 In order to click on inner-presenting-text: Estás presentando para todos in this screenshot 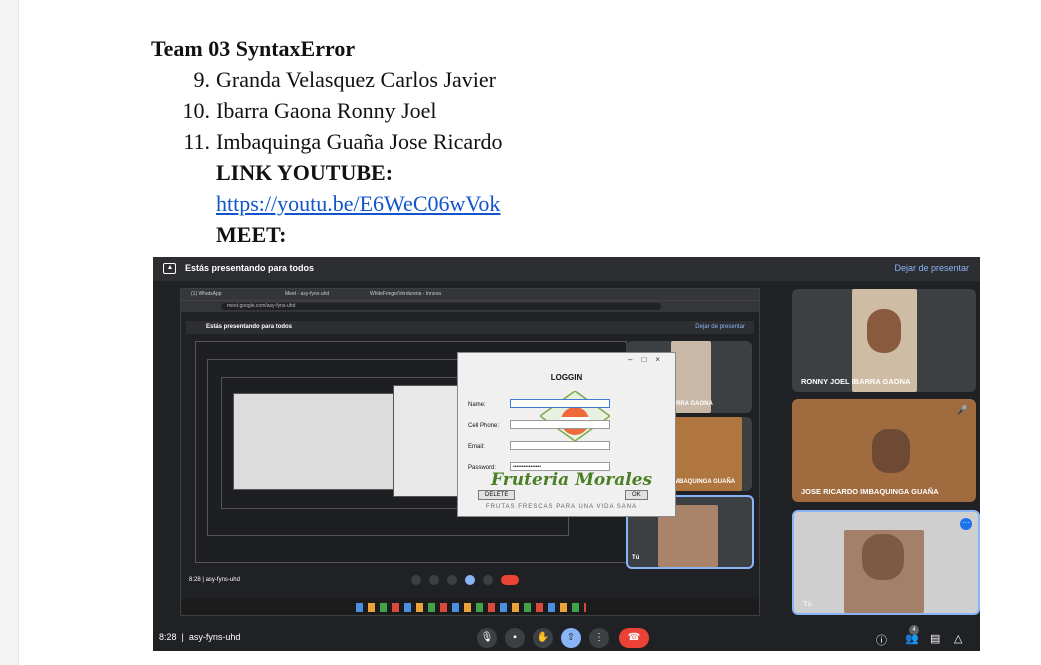, I will do `click(249, 327)`.